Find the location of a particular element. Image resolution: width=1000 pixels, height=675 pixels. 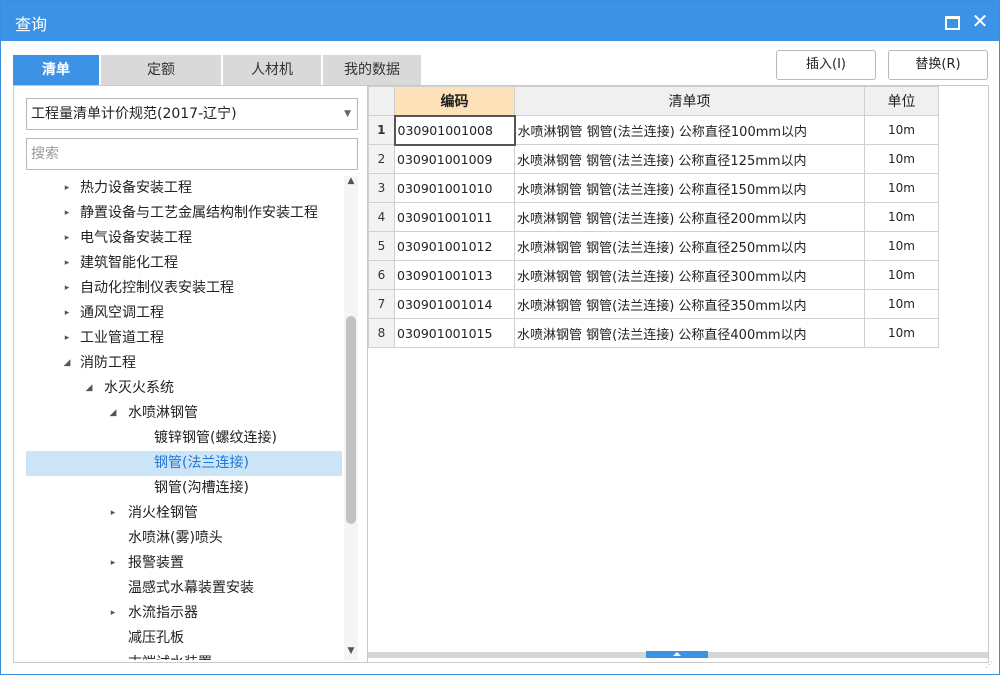

tree-item: 末端试水装置 is located at coordinates (184, 655).